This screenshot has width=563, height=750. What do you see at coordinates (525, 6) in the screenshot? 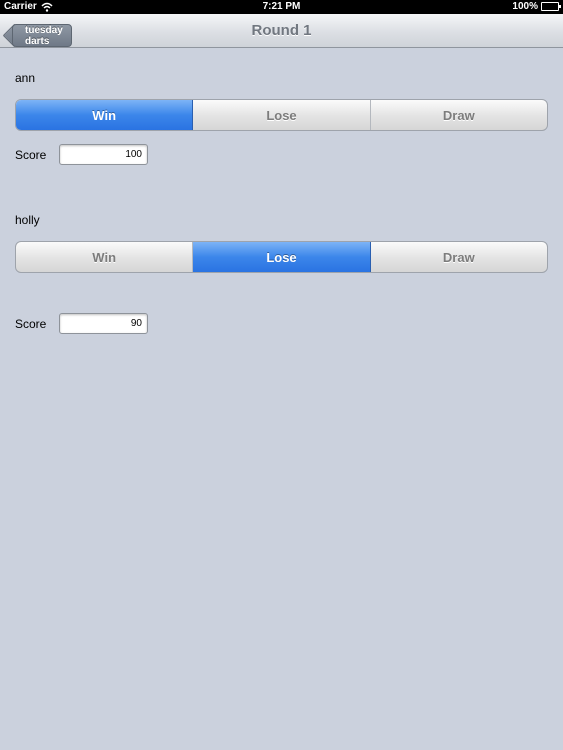
I see `battery-percent: 100%` at bounding box center [525, 6].